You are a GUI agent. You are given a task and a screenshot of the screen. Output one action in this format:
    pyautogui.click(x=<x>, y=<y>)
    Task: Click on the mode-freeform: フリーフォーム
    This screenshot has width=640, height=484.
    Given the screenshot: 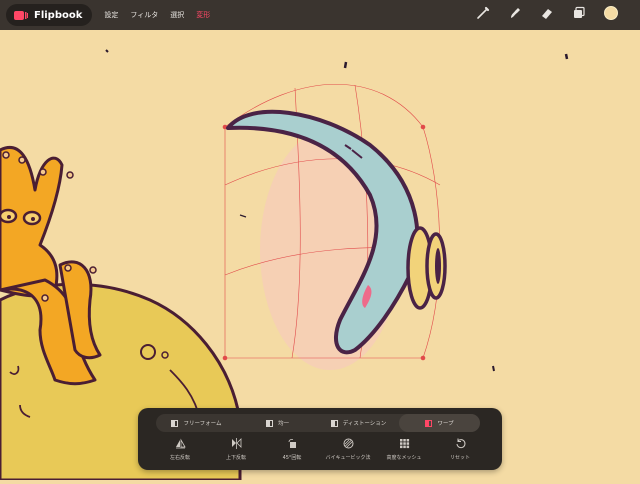 What is the action you would take?
    pyautogui.click(x=196, y=423)
    